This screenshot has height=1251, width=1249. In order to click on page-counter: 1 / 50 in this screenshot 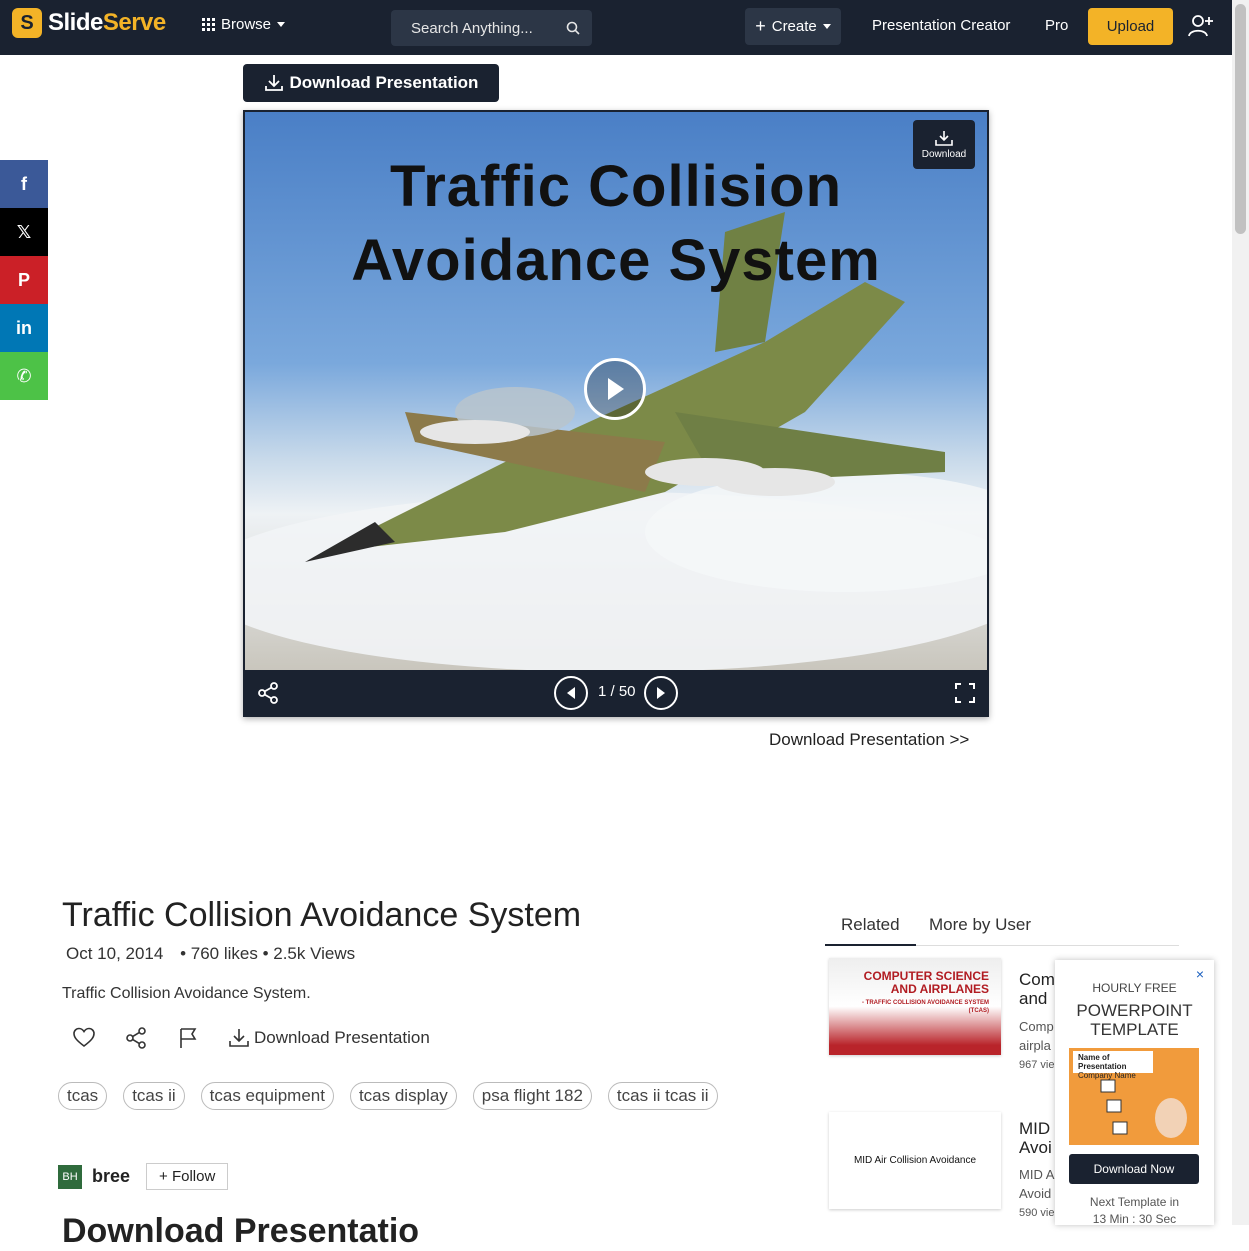, I will do `click(617, 691)`.